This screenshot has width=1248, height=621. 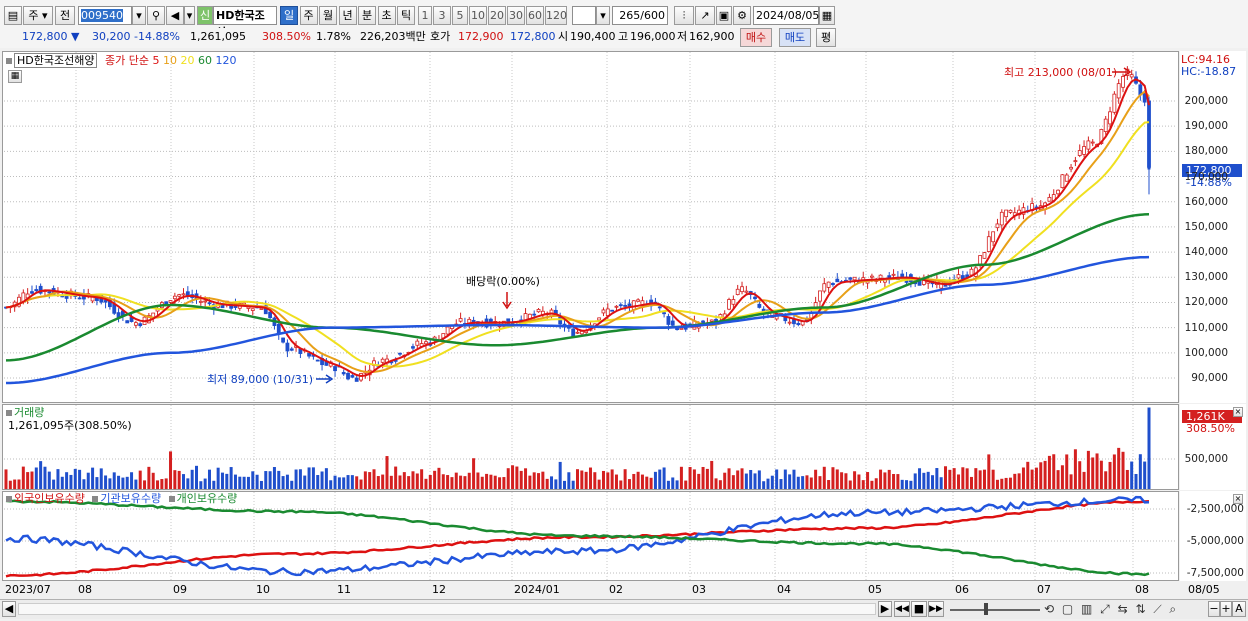 What do you see at coordinates (902, 609) in the screenshot?
I see `rewind-button: ◀◀` at bounding box center [902, 609].